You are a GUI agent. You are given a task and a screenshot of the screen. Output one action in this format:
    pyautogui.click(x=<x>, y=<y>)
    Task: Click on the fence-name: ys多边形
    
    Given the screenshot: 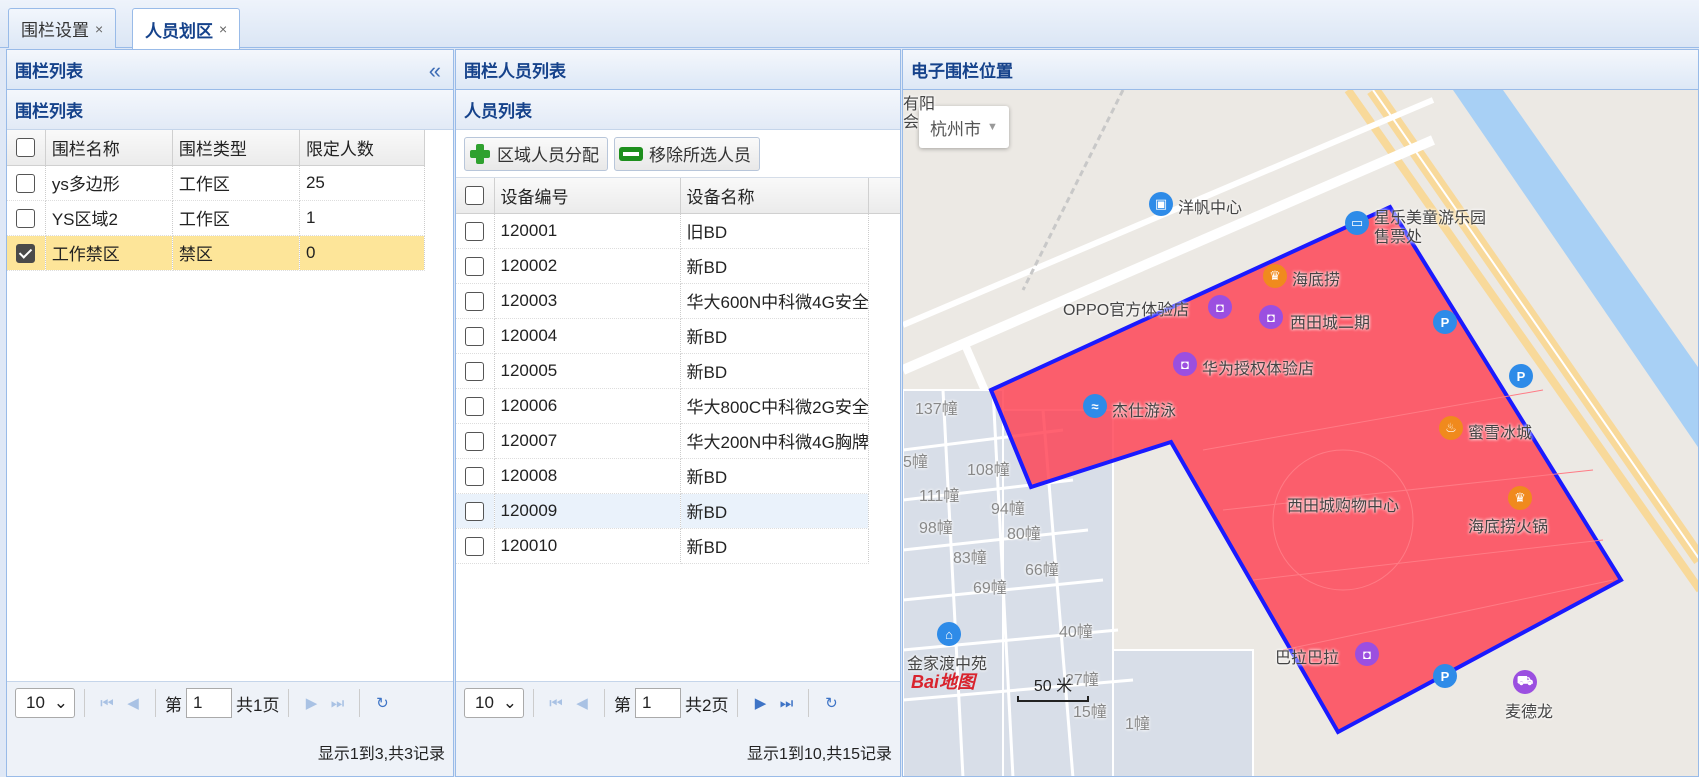 What is the action you would take?
    pyautogui.click(x=109, y=183)
    